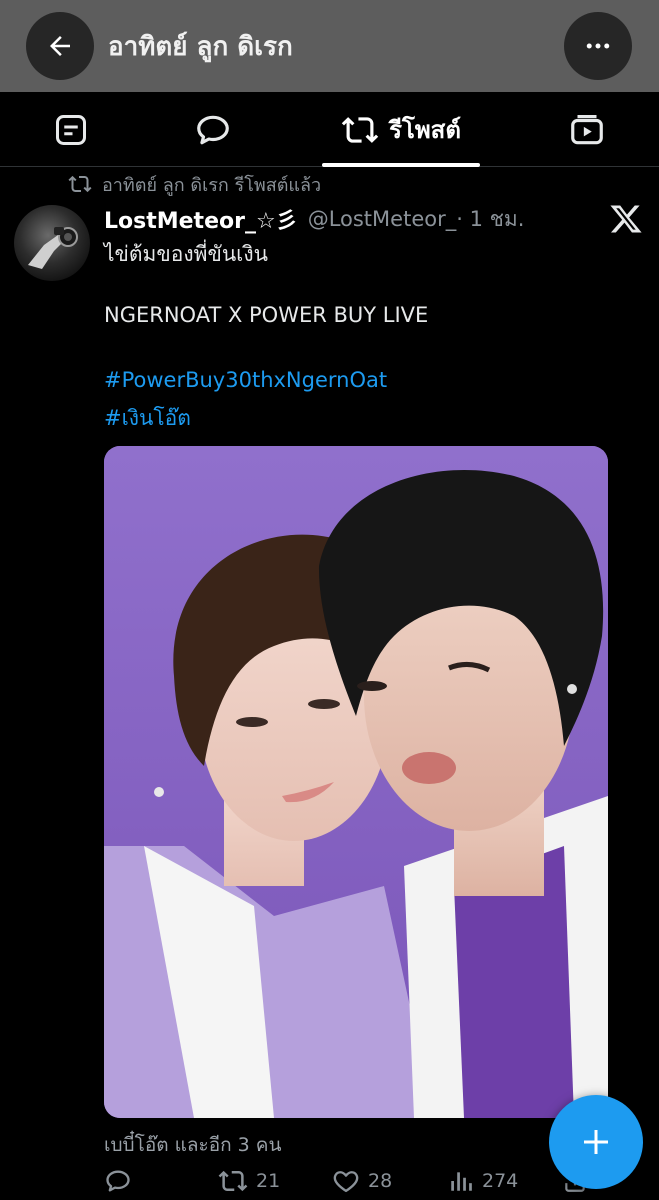  I want to click on post-header: LostMeteor_☆彡 @LostMeteor_ · 1 ชม., so click(314, 219).